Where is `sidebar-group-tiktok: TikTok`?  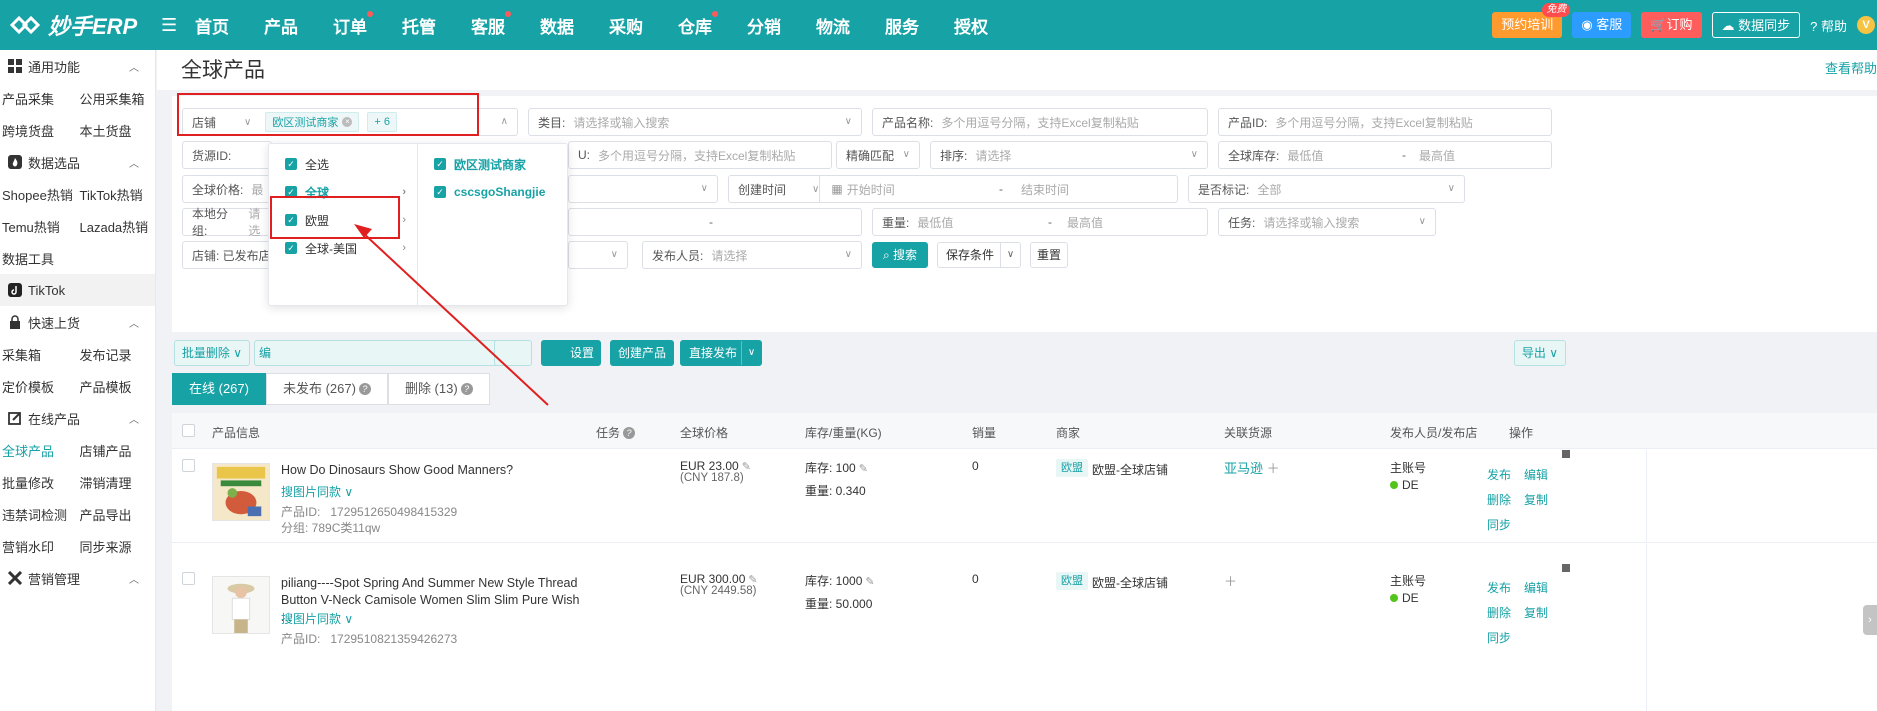 sidebar-group-tiktok: TikTok is located at coordinates (77, 290).